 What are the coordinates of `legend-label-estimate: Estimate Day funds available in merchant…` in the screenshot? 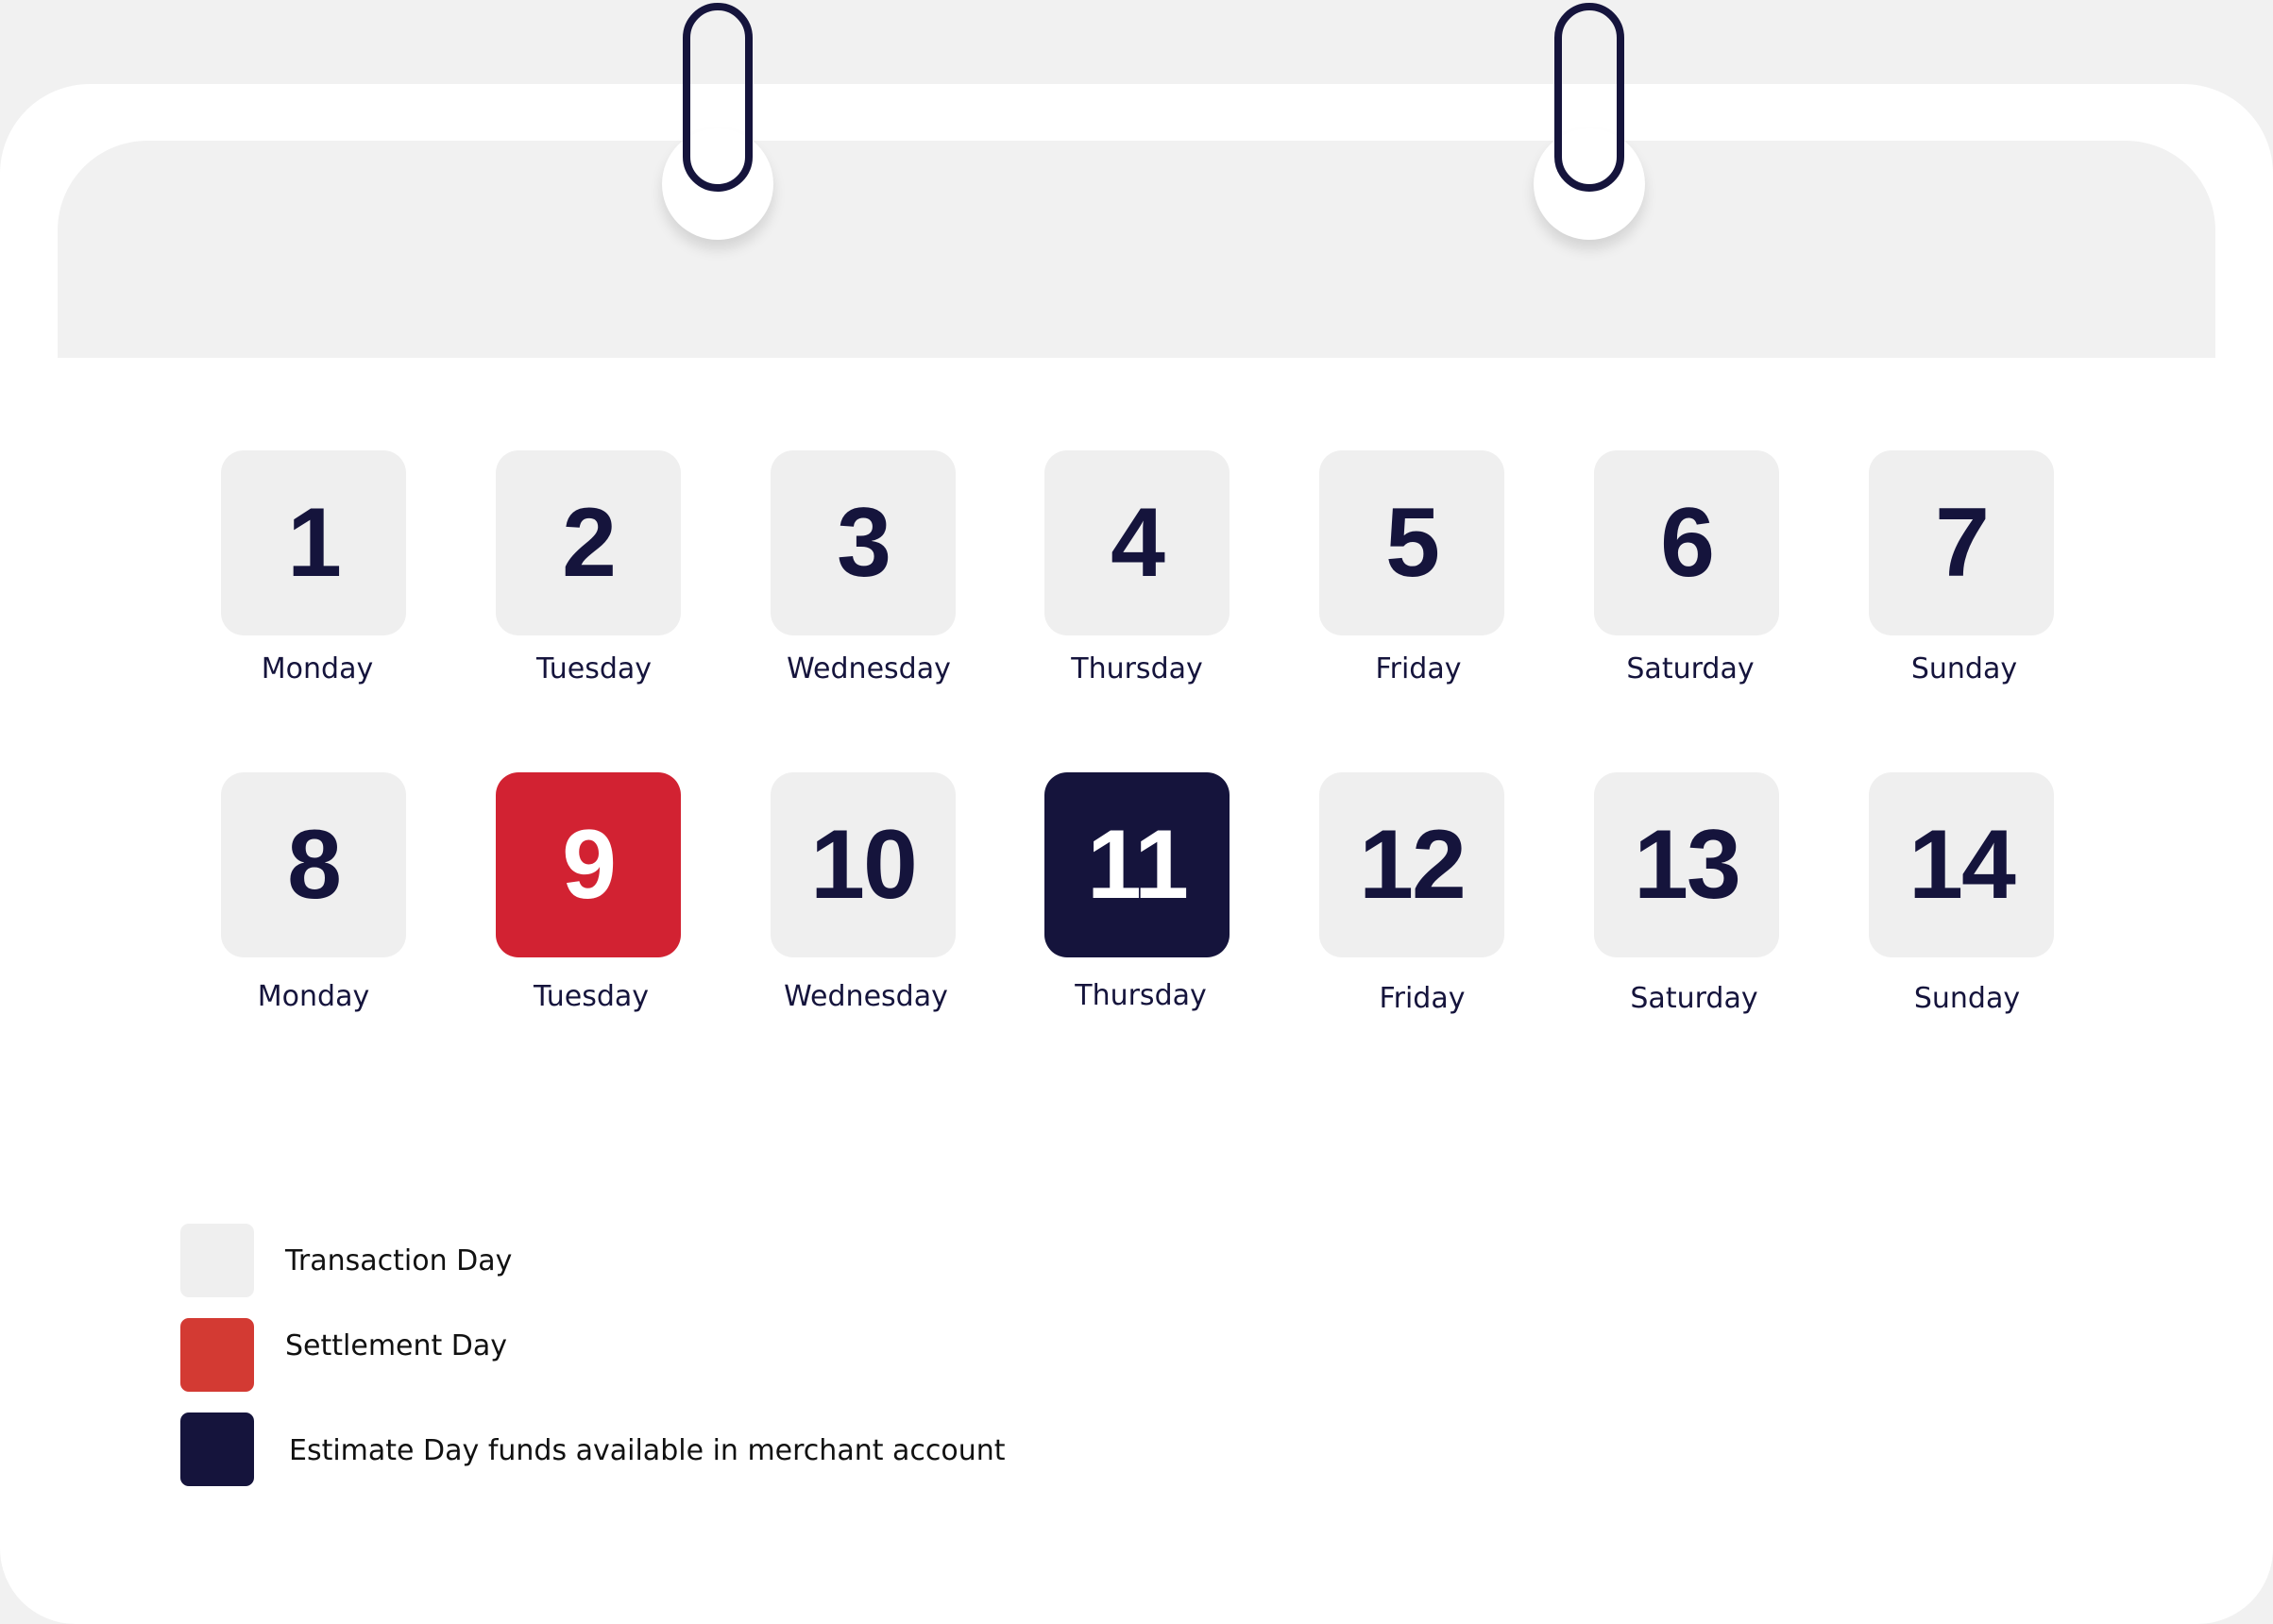 It's located at (647, 1450).